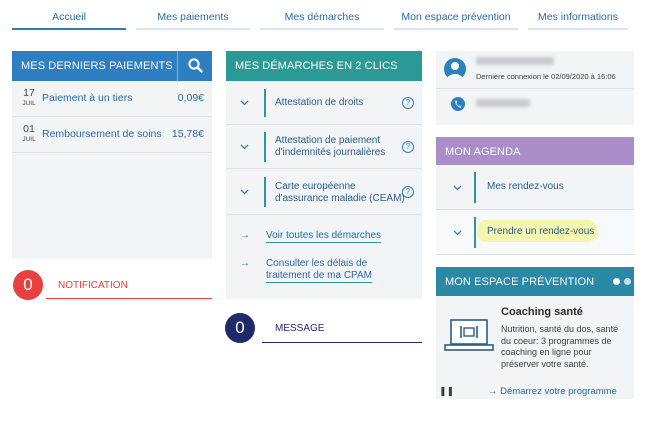  I want to click on tab-label: Mes démarches, so click(322, 17).